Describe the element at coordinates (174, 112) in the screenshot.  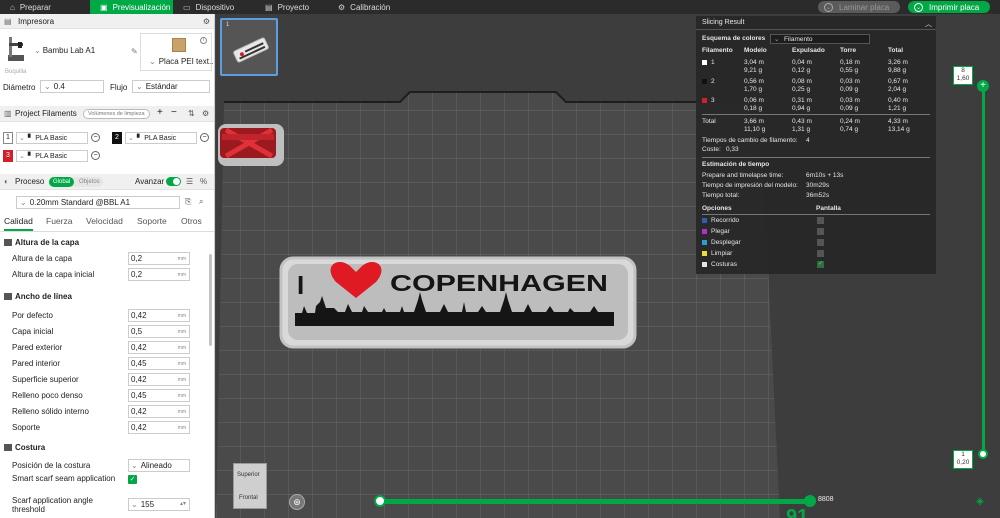
I see `remove-icon: −` at that location.